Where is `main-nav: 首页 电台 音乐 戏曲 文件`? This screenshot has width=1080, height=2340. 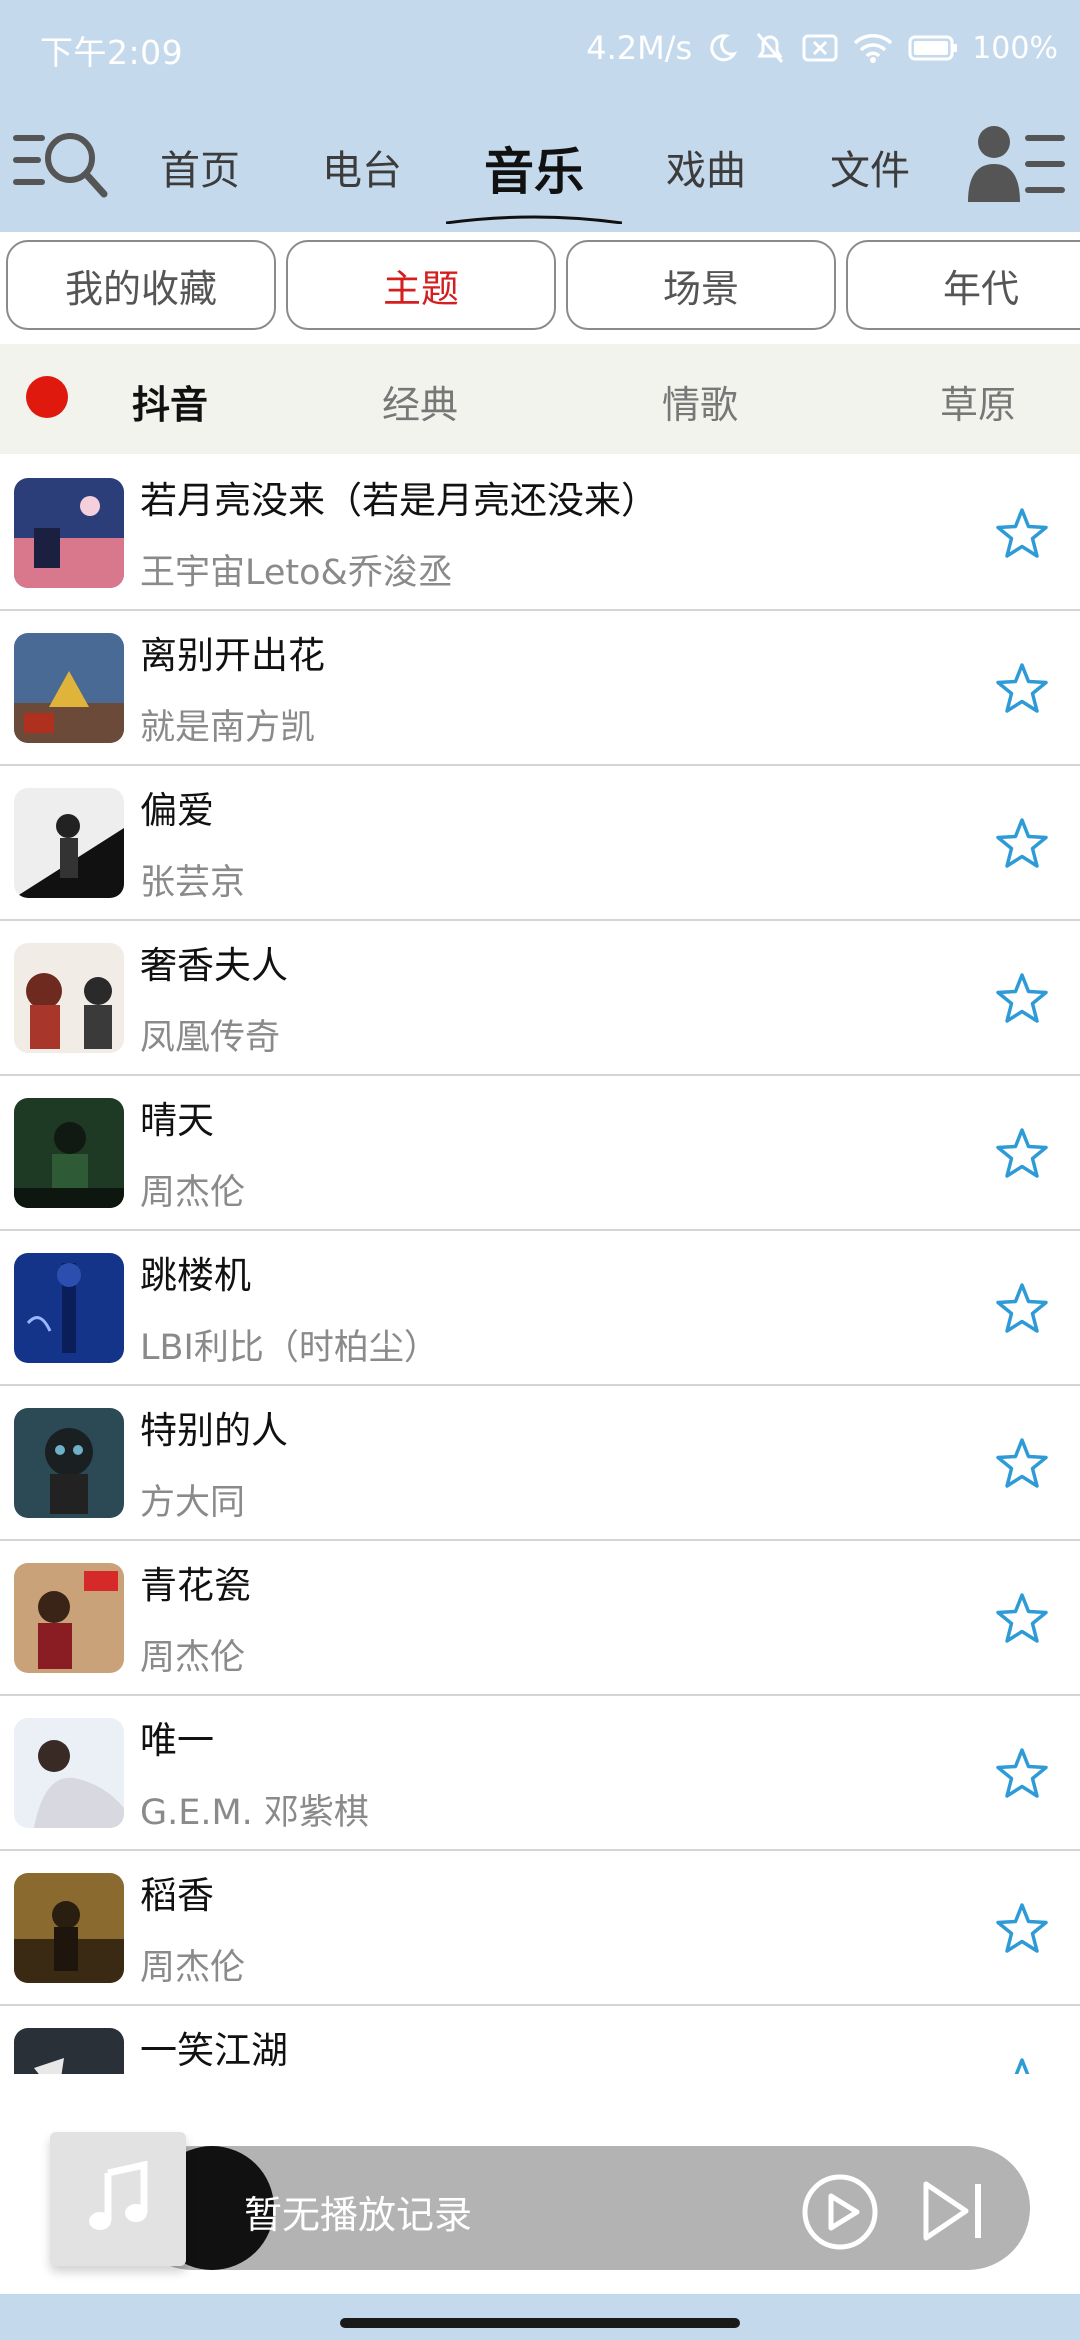 main-nav: 首页 电台 音乐 戏曲 文件 is located at coordinates (540, 170).